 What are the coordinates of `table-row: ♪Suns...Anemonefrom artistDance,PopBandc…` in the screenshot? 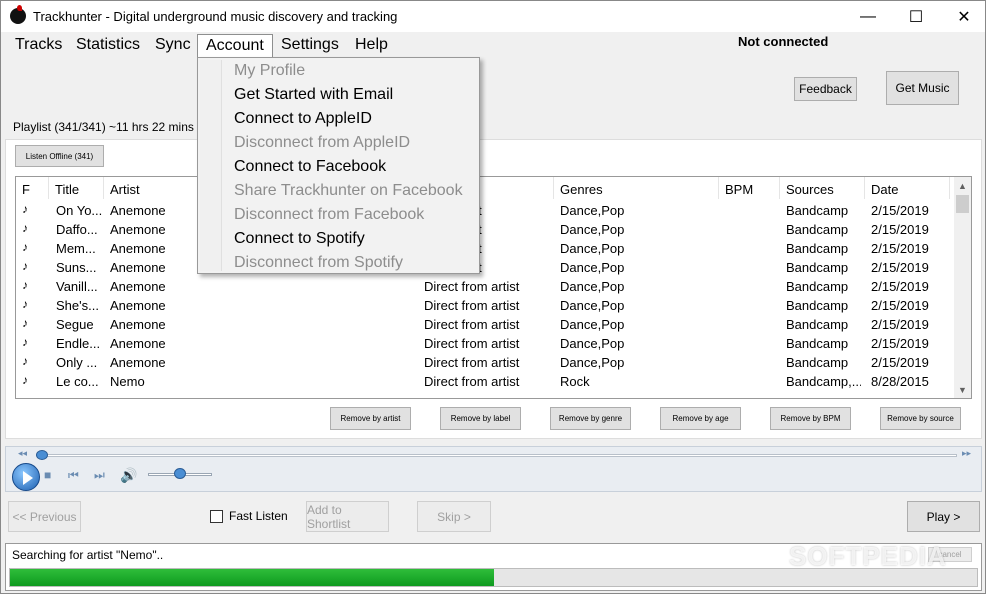 It's located at (486, 267).